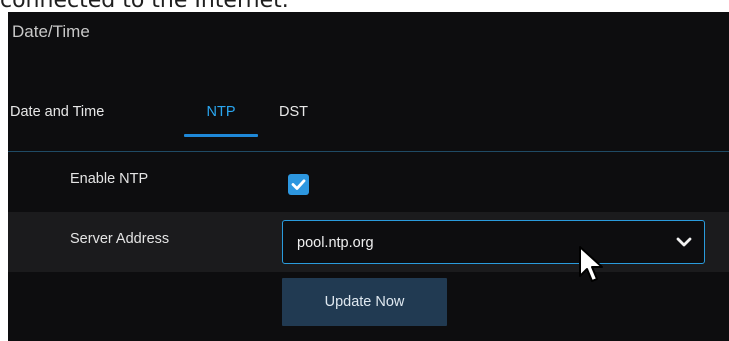 Image resolution: width=729 pixels, height=341 pixels. I want to click on chevron-down-icon, so click(684, 242).